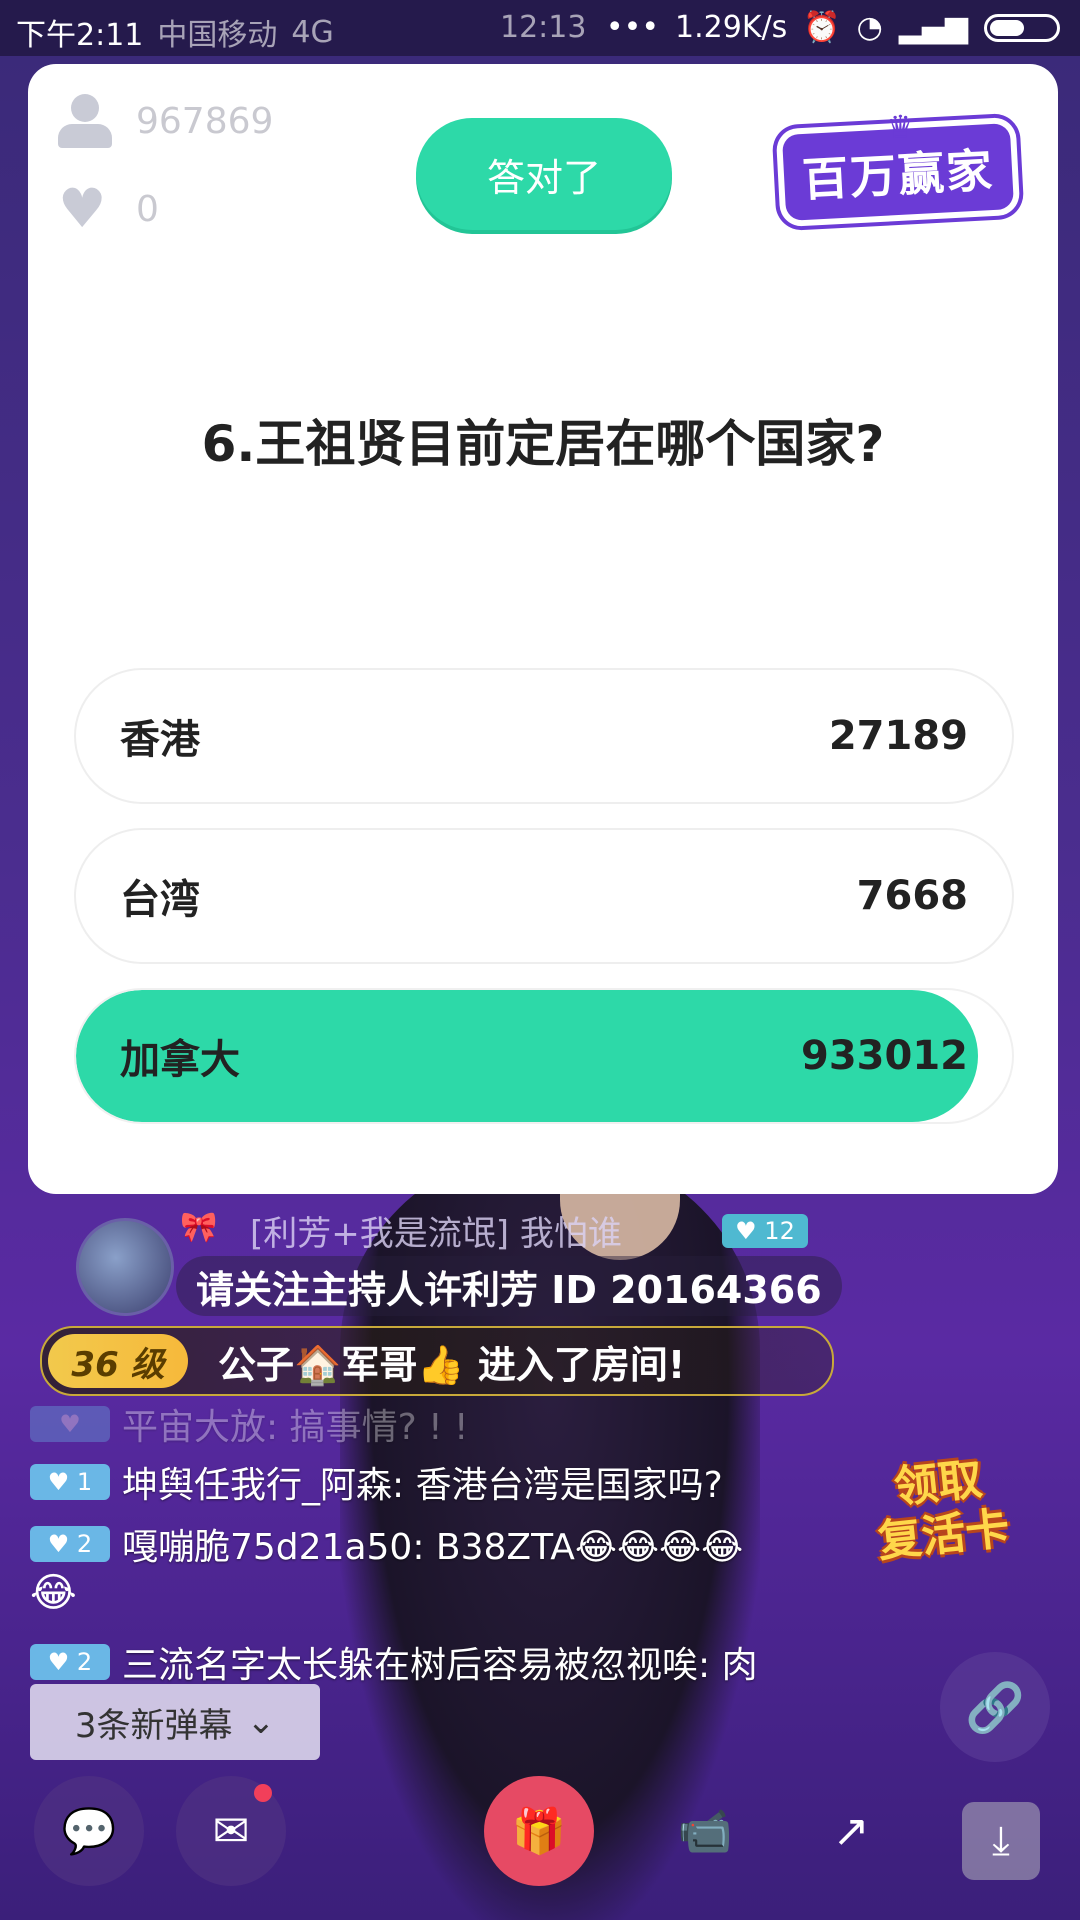 This screenshot has width=1080, height=1920. What do you see at coordinates (851, 1831) in the screenshot?
I see `share-icon: ↗` at bounding box center [851, 1831].